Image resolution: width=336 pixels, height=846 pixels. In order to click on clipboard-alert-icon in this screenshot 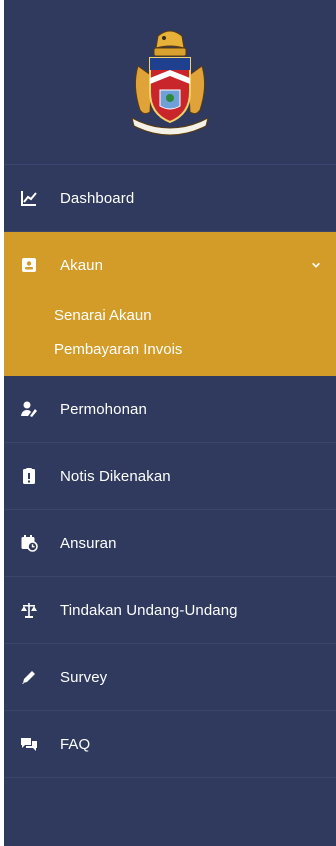, I will do `click(29, 476)`.